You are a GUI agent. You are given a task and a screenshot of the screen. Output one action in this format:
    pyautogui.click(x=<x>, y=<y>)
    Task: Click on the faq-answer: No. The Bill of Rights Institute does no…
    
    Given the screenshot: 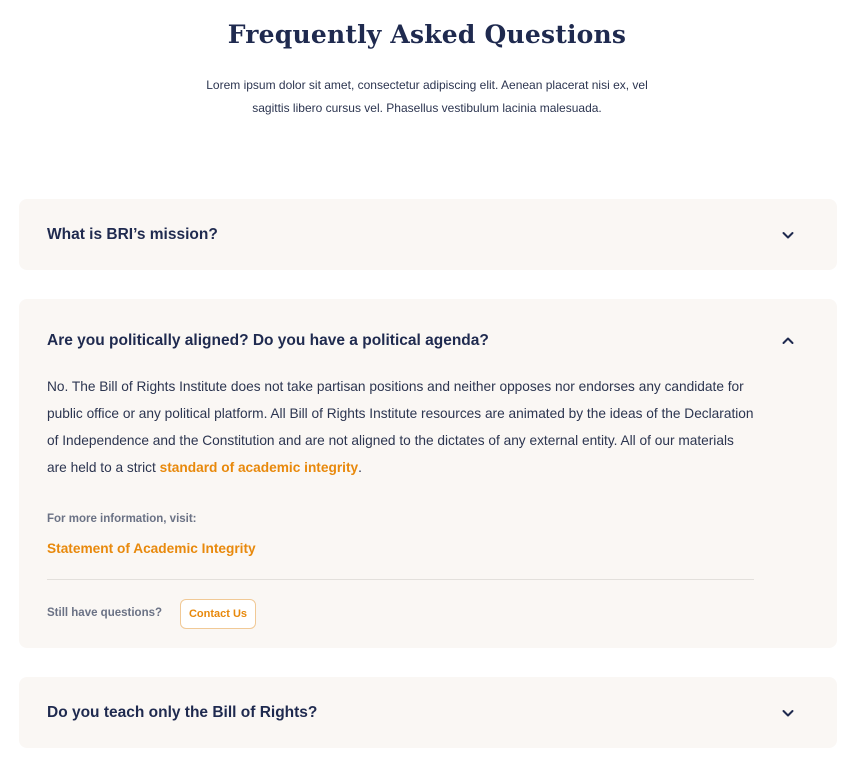 What is the action you would take?
    pyautogui.click(x=402, y=427)
    